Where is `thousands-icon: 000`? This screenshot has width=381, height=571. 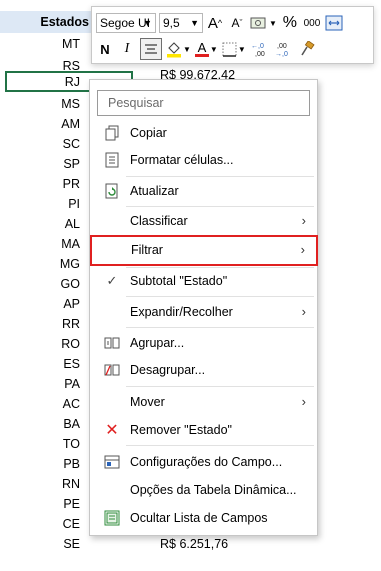
thousands-icon: 000 is located at coordinates (312, 23).